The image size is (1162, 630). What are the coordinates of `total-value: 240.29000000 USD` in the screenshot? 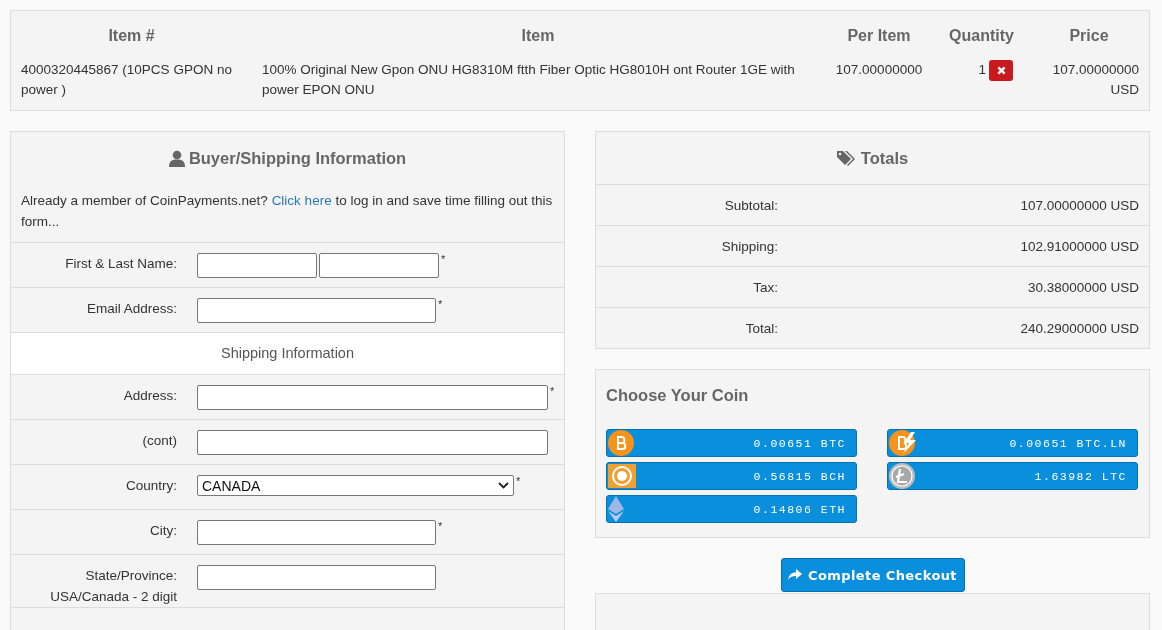 It's located at (1079, 328).